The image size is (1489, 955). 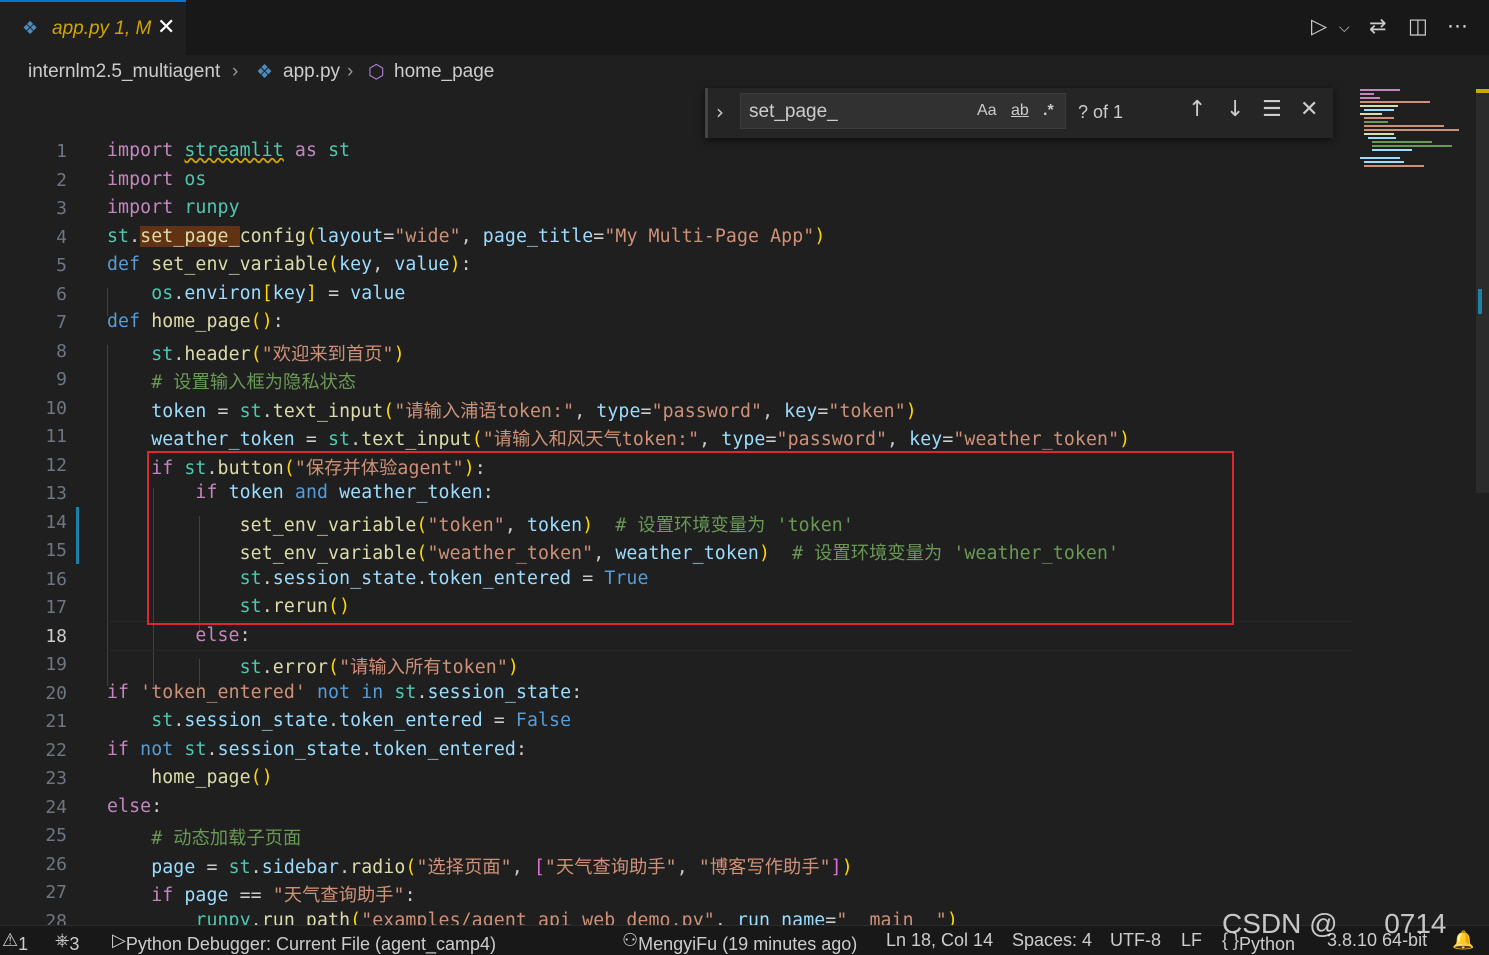 What do you see at coordinates (1457, 26) in the screenshot?
I see `more-actions-icon: ⋯` at bounding box center [1457, 26].